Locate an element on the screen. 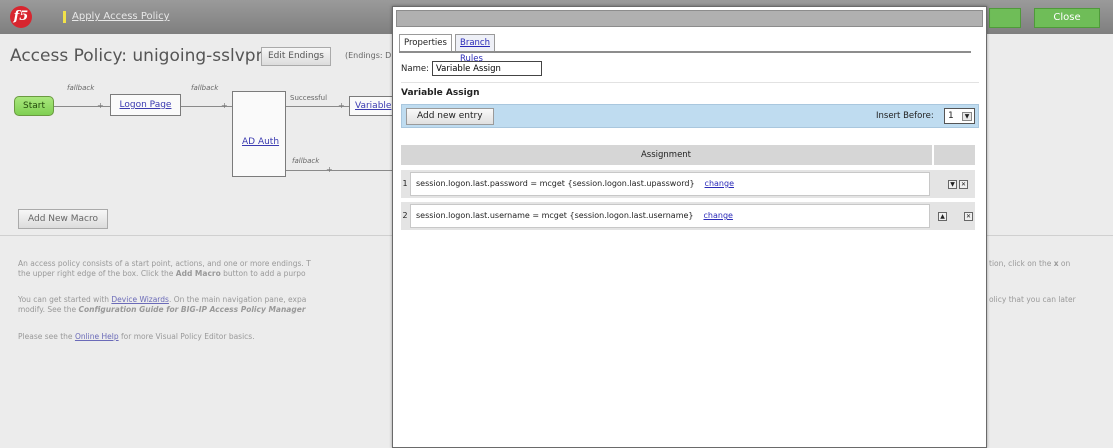 This screenshot has width=1113, height=448. move-up-icon: ▲ is located at coordinates (942, 216).